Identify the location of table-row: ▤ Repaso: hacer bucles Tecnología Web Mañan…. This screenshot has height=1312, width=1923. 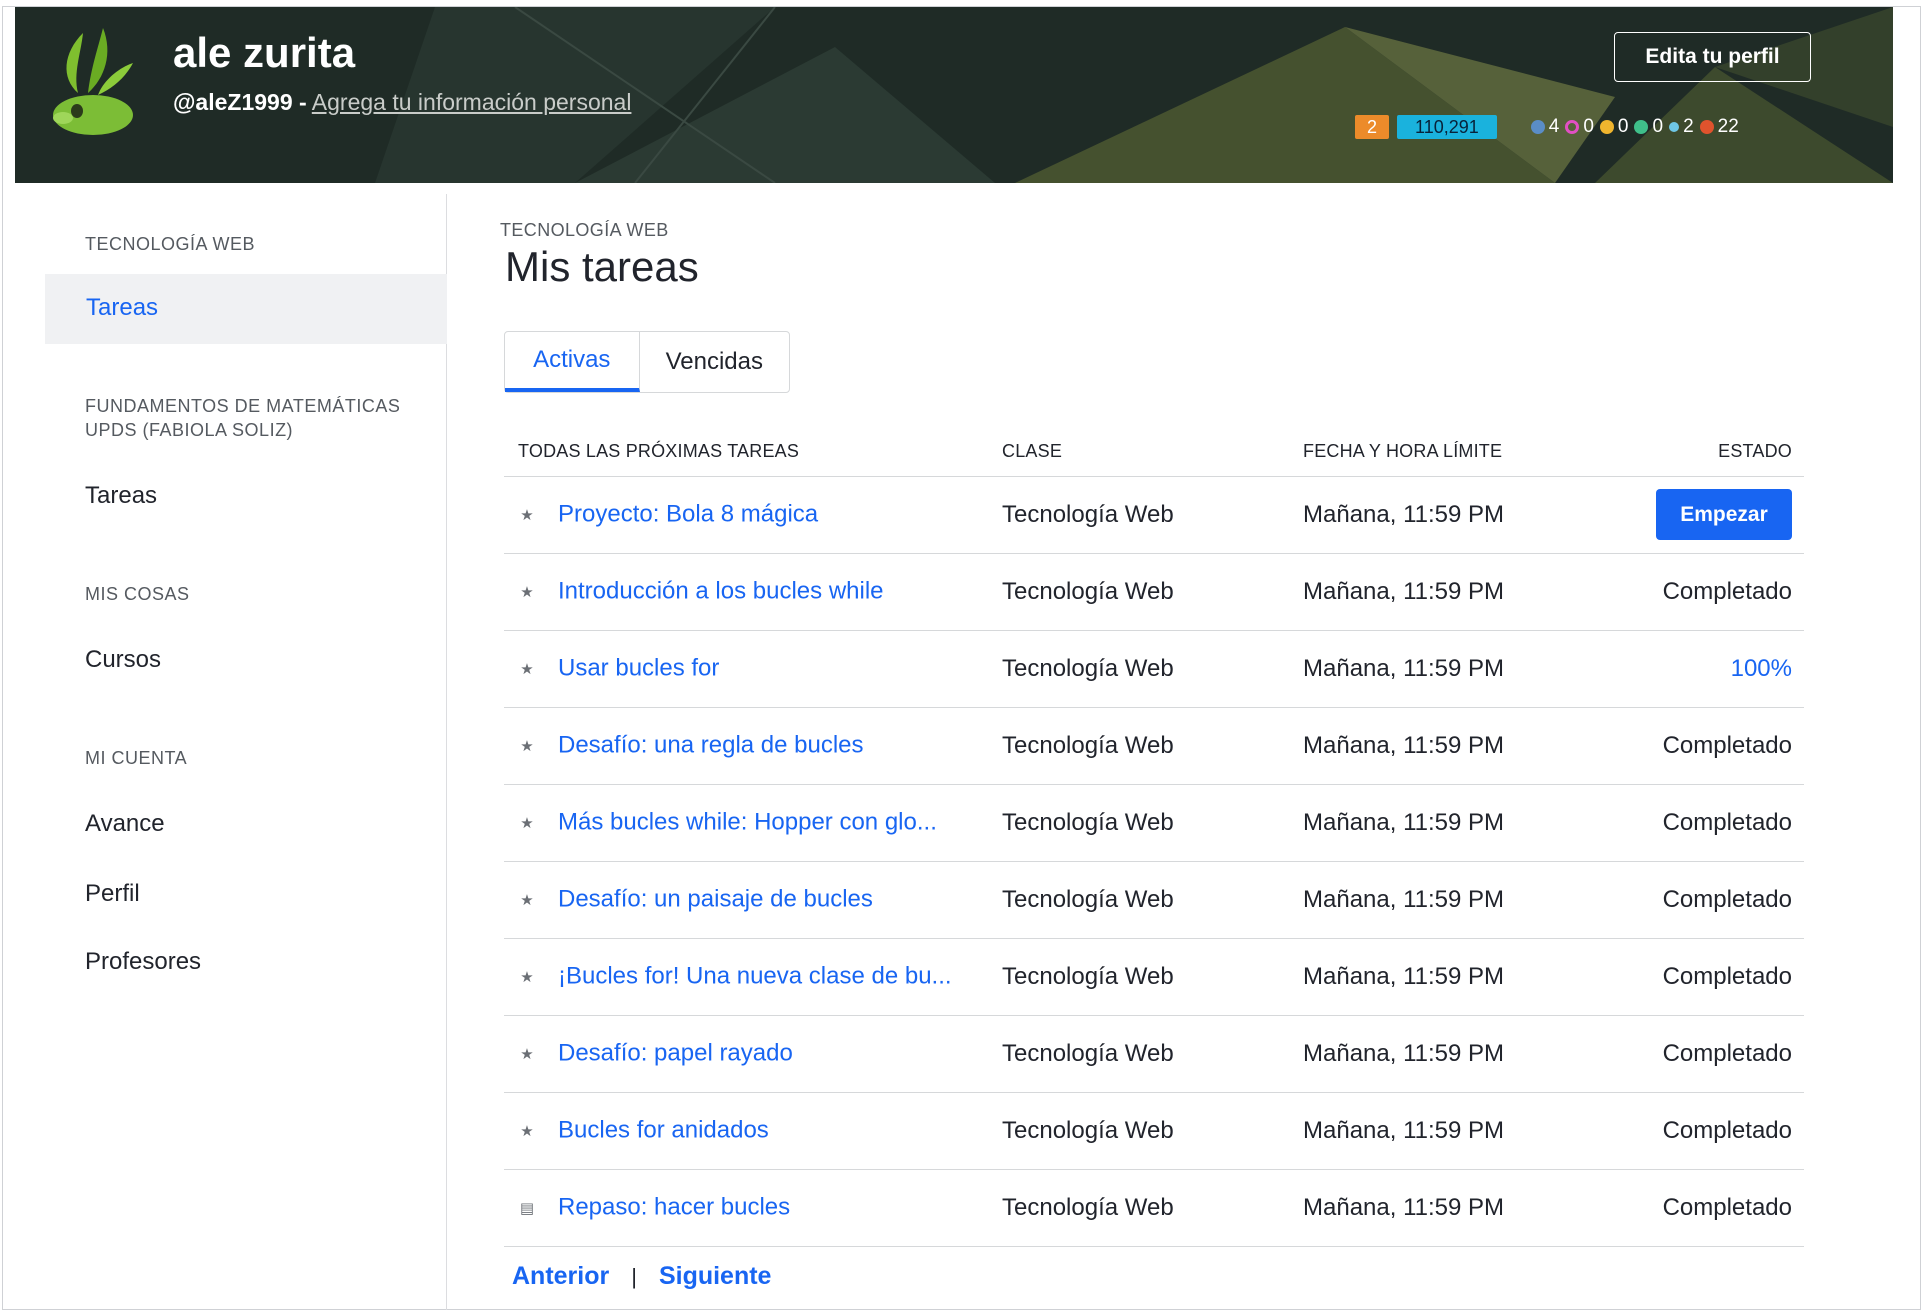
(1154, 1208).